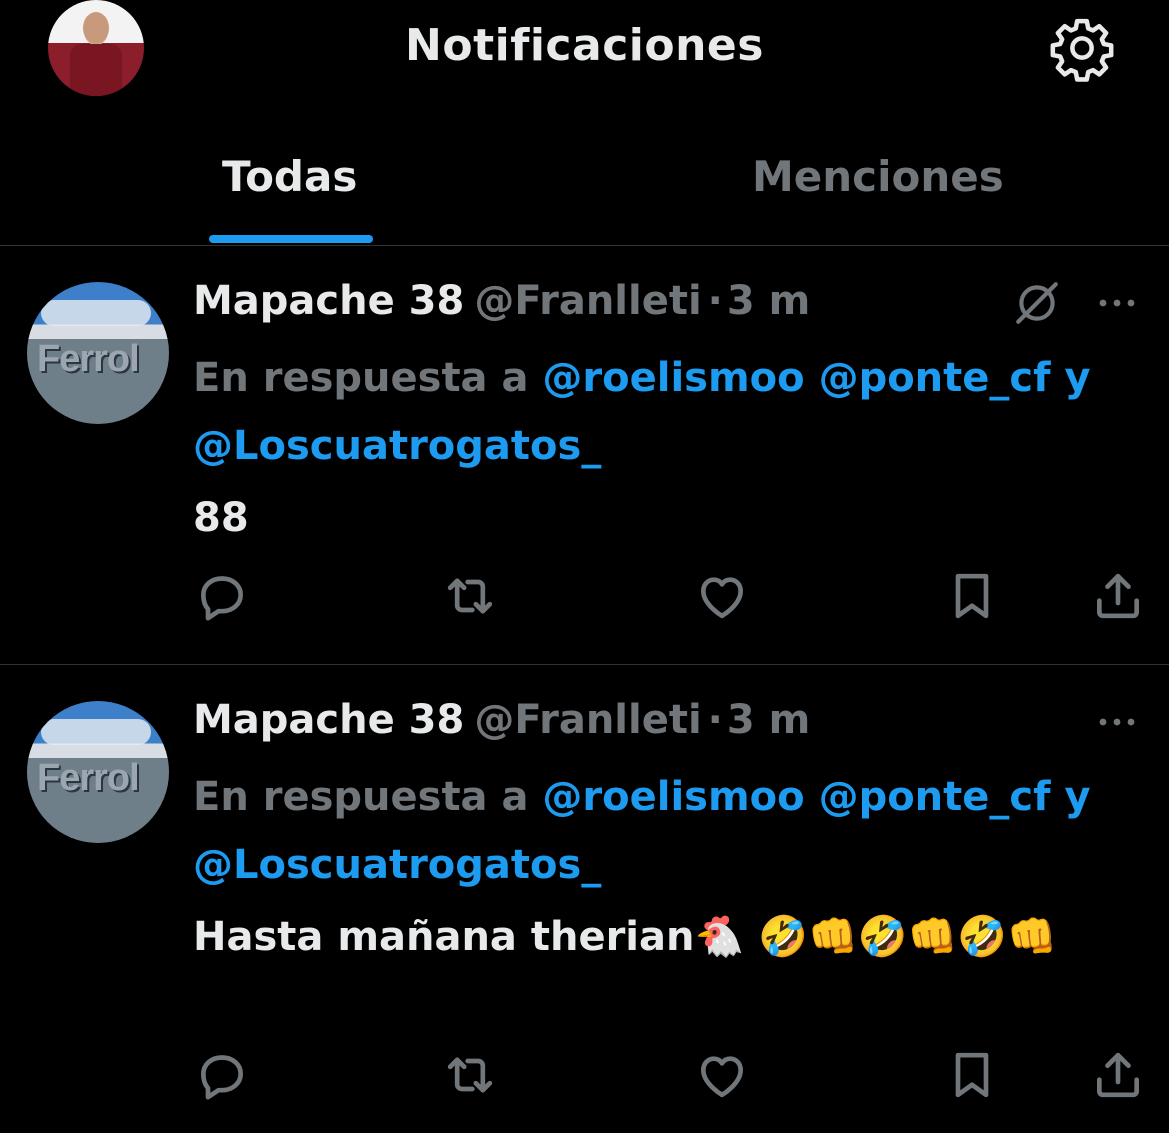 Image resolution: width=1169 pixels, height=1133 pixels. I want to click on tweet-text: Hasta mañana therian🐔 🤣👊🤣👊🤣👊, so click(625, 937).